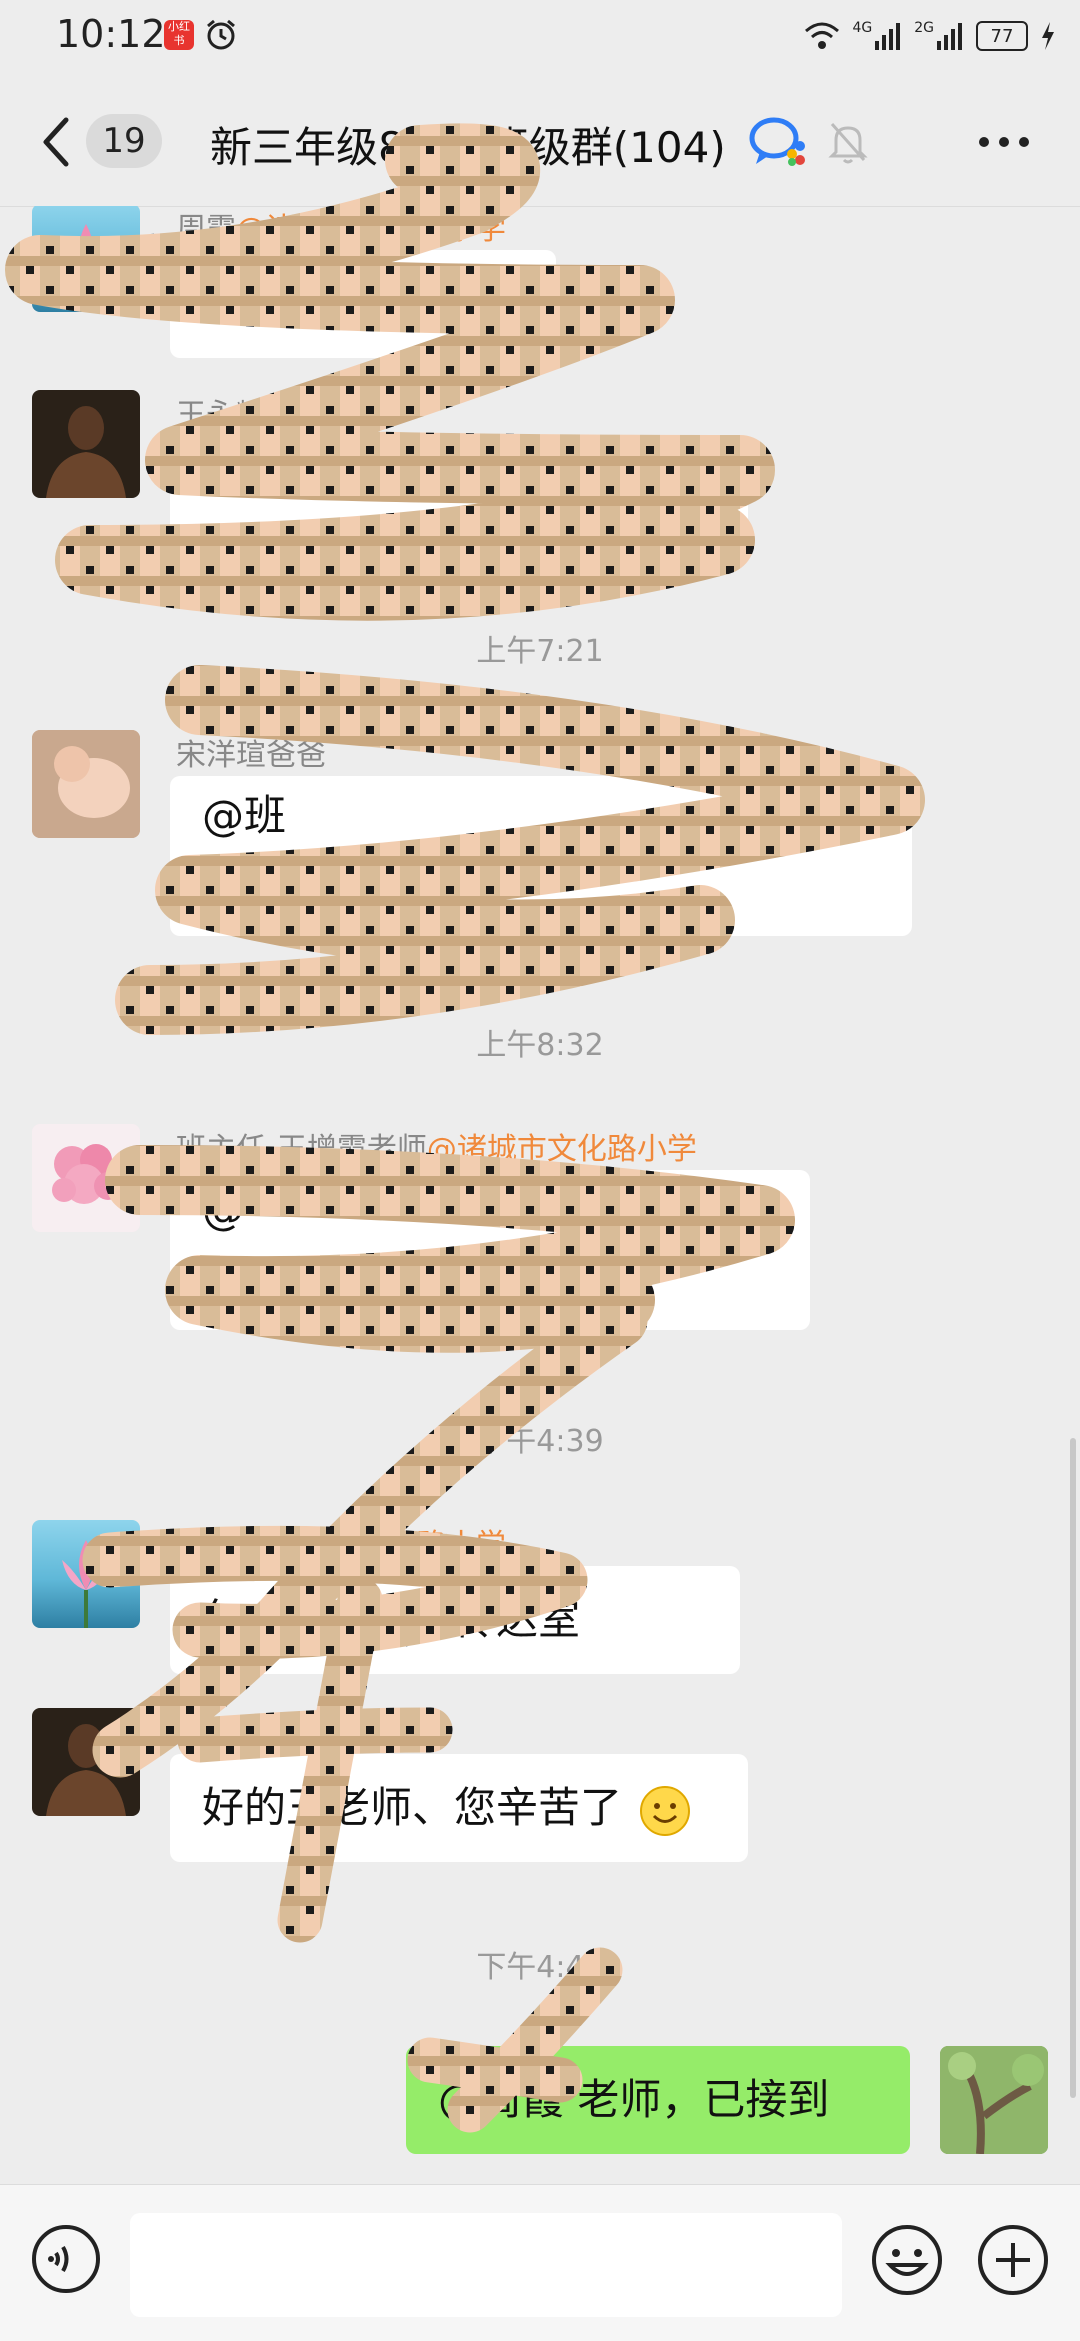 This screenshot has height=2341, width=1080. Describe the element at coordinates (540, 1045) in the screenshot. I see `timestamp: 上午8:32` at that location.